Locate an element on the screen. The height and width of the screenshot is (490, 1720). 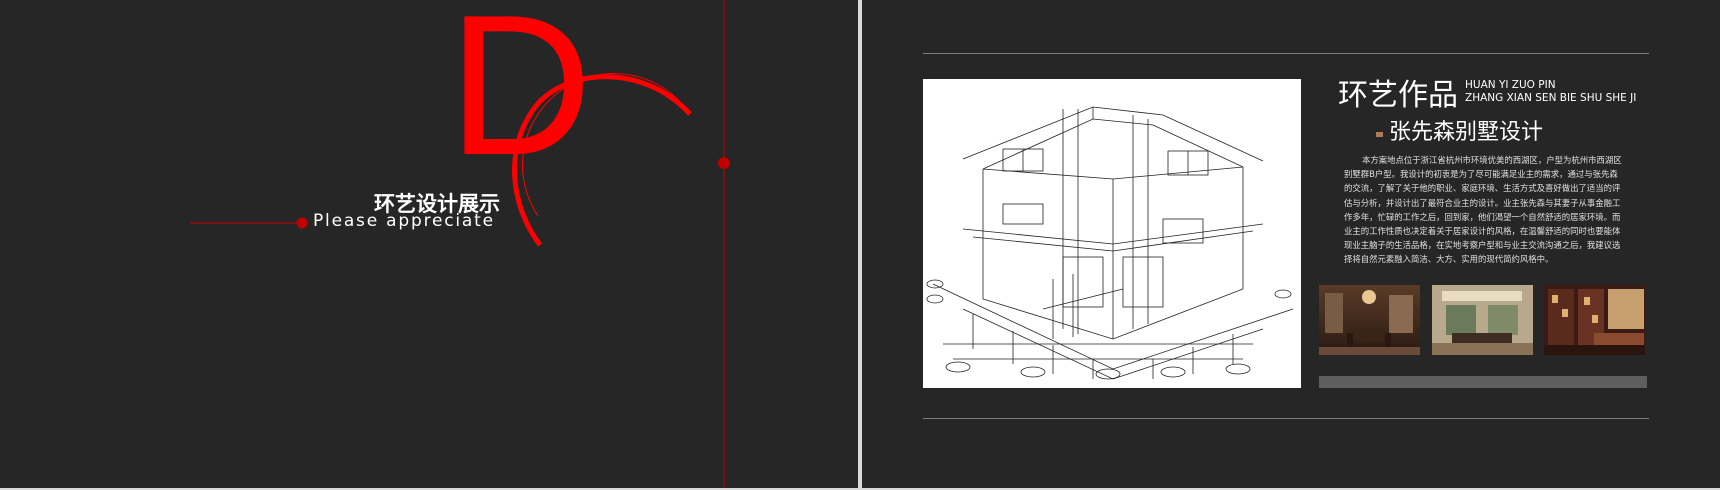
house-wireframe-illustration is located at coordinates (1110, 243).